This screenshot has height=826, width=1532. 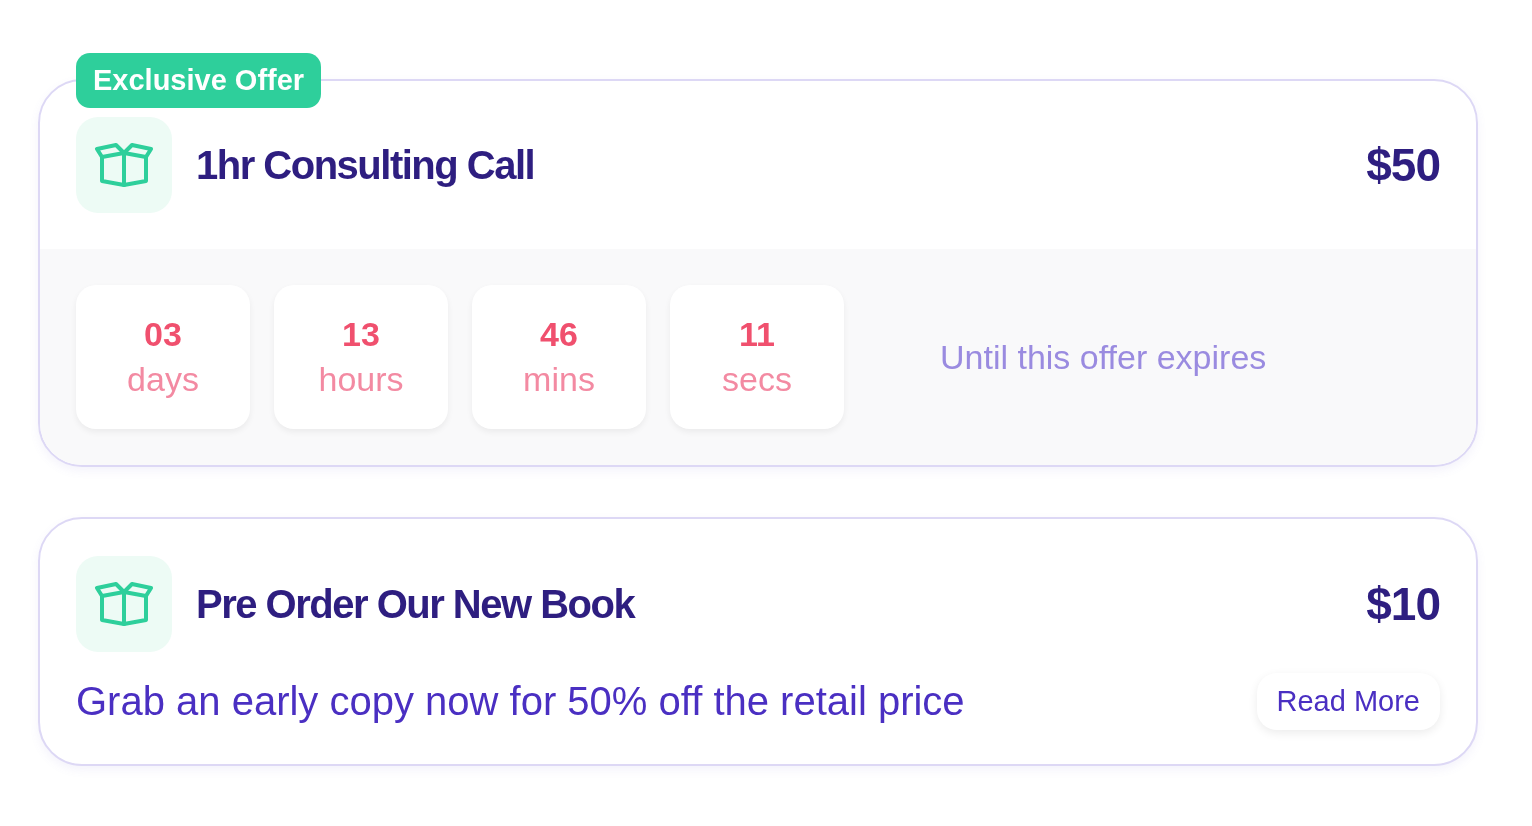 What do you see at coordinates (361, 334) in the screenshot?
I see `countdown-value: 13` at bounding box center [361, 334].